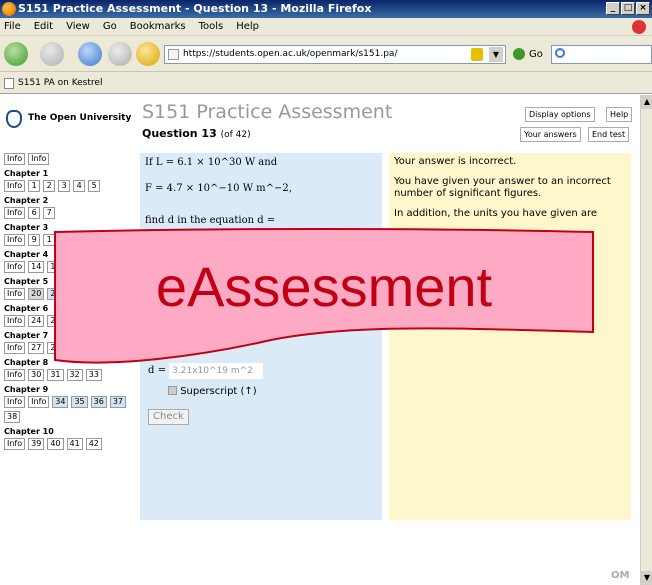 The width and height of the screenshot is (652, 585). What do you see at coordinates (148, 54) in the screenshot?
I see `home-icon` at bounding box center [148, 54].